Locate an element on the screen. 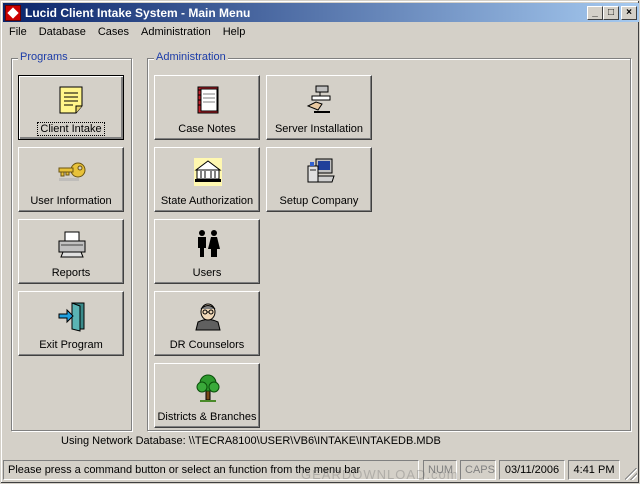 This screenshot has height=484, width=640. window-title: Lucid Client Intake System - Main Menu is located at coordinates (138, 12).